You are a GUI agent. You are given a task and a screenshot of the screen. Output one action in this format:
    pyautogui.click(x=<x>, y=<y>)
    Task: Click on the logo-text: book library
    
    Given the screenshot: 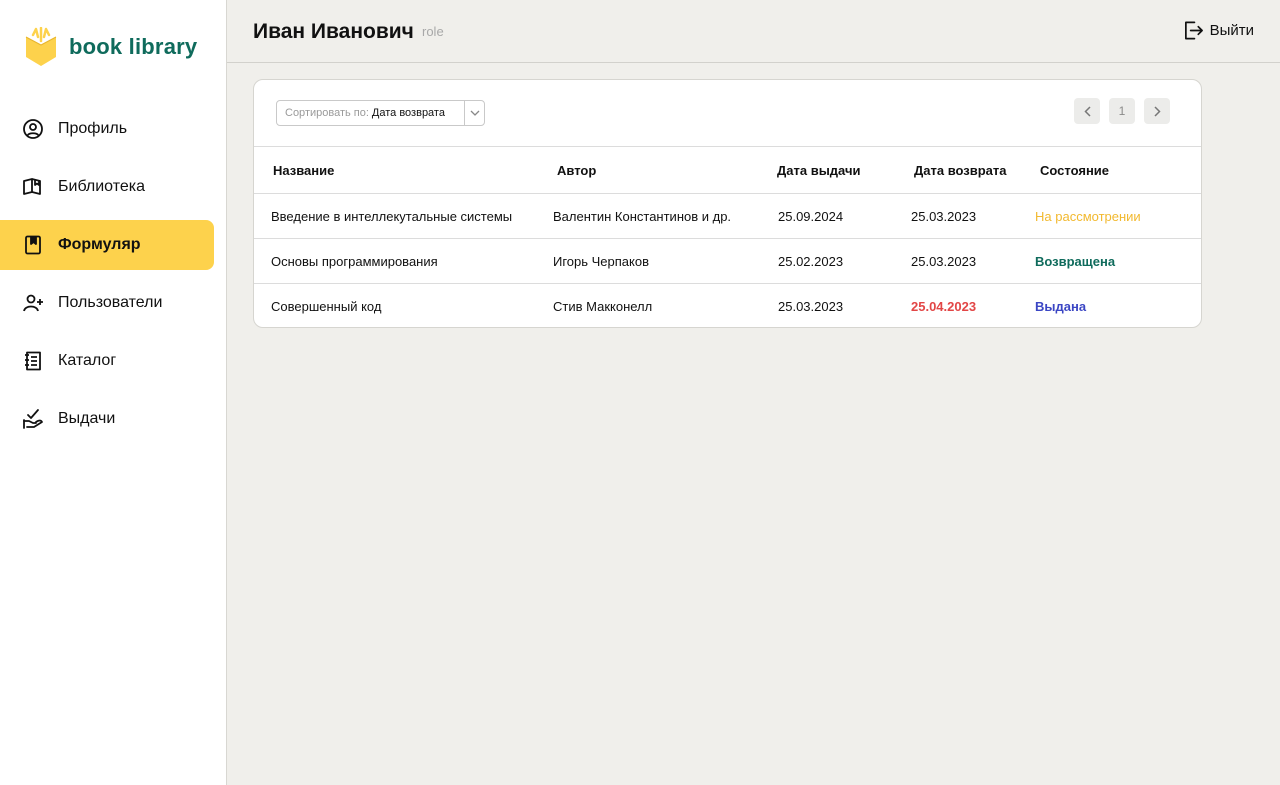 What is the action you would take?
    pyautogui.click(x=133, y=46)
    